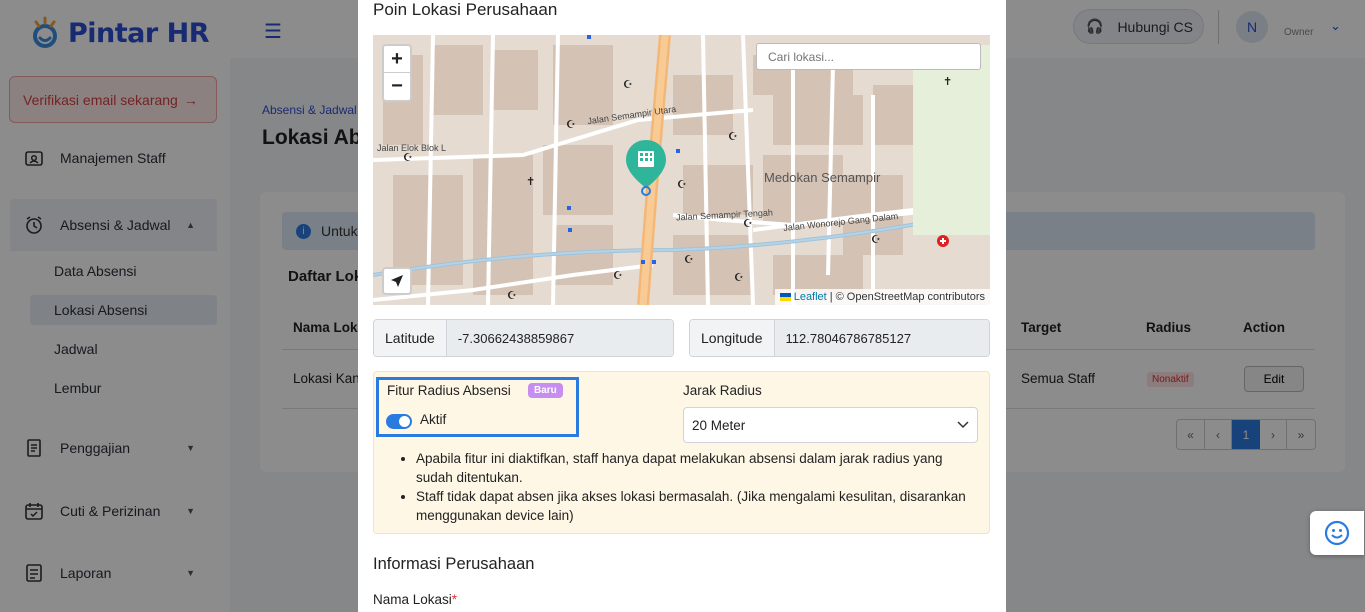 Image resolution: width=1365 pixels, height=612 pixels. I want to click on location-name-label: Nama Lokasi*, so click(415, 599).